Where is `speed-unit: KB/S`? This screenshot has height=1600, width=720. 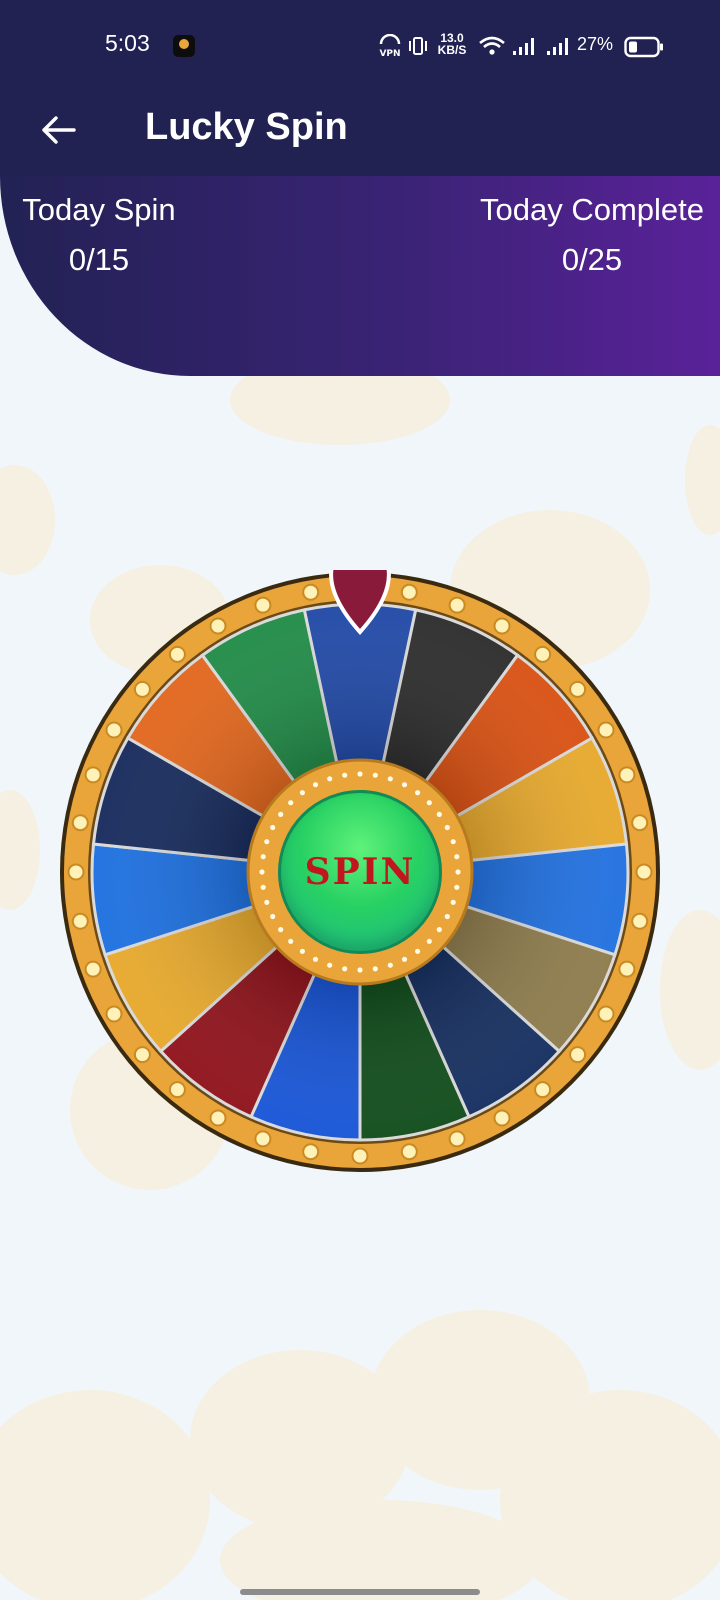 speed-unit: KB/S is located at coordinates (452, 50).